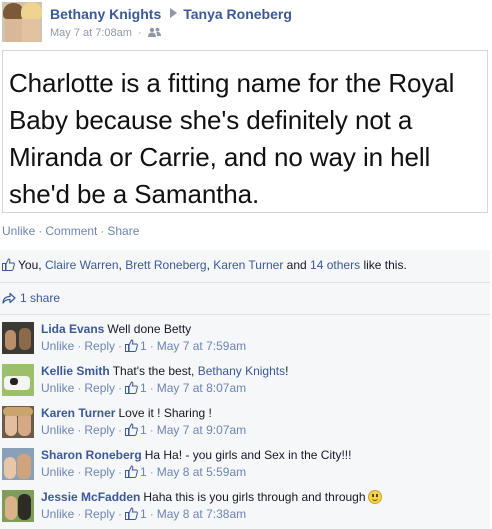 This screenshot has width=492, height=529. I want to click on friends-icon, so click(154, 33).